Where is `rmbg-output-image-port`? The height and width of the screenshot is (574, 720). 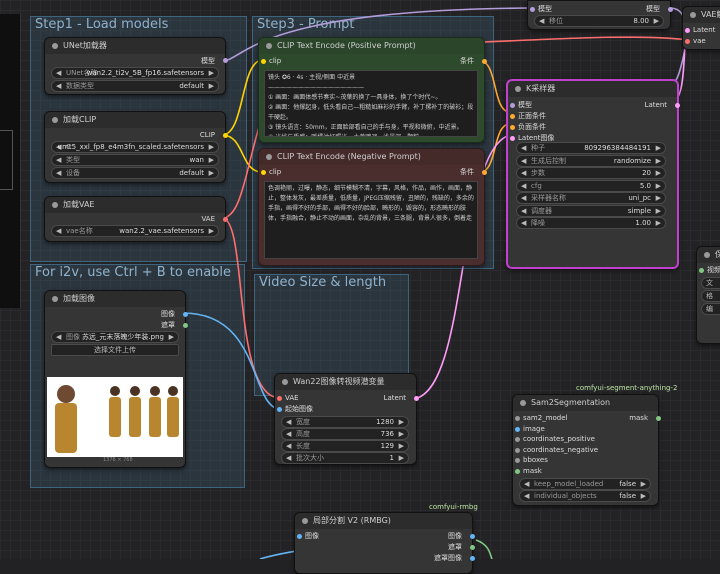 rmbg-output-image-port is located at coordinates (472, 536).